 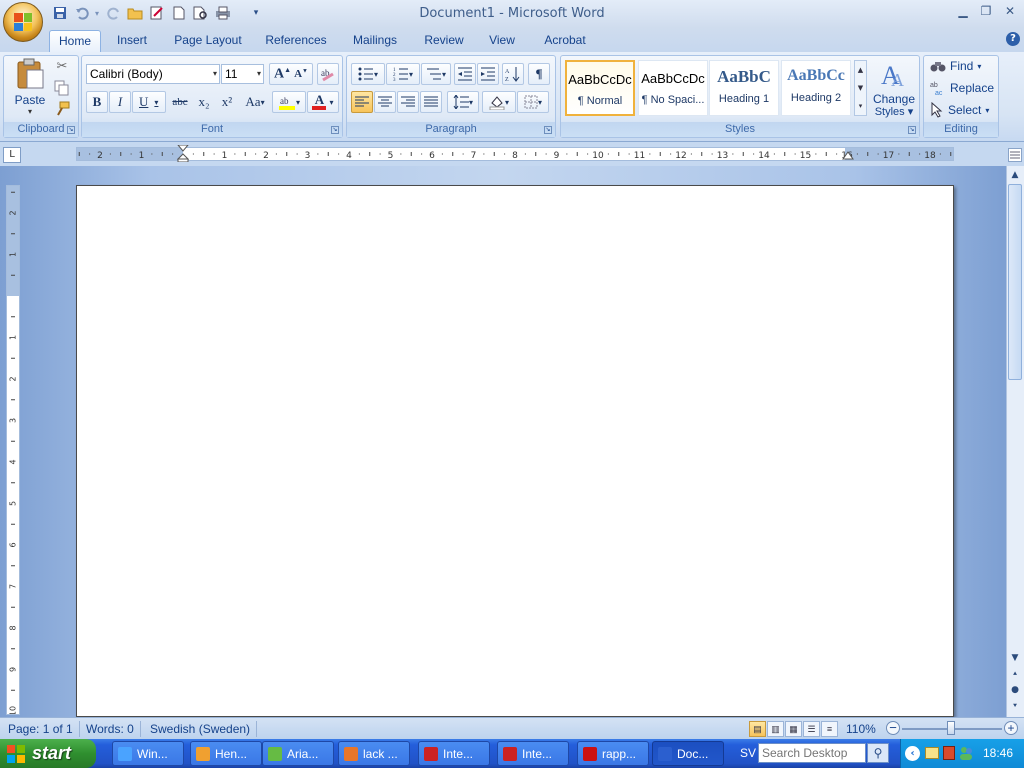 What do you see at coordinates (431, 102) in the screenshot?
I see `justify-icon` at bounding box center [431, 102].